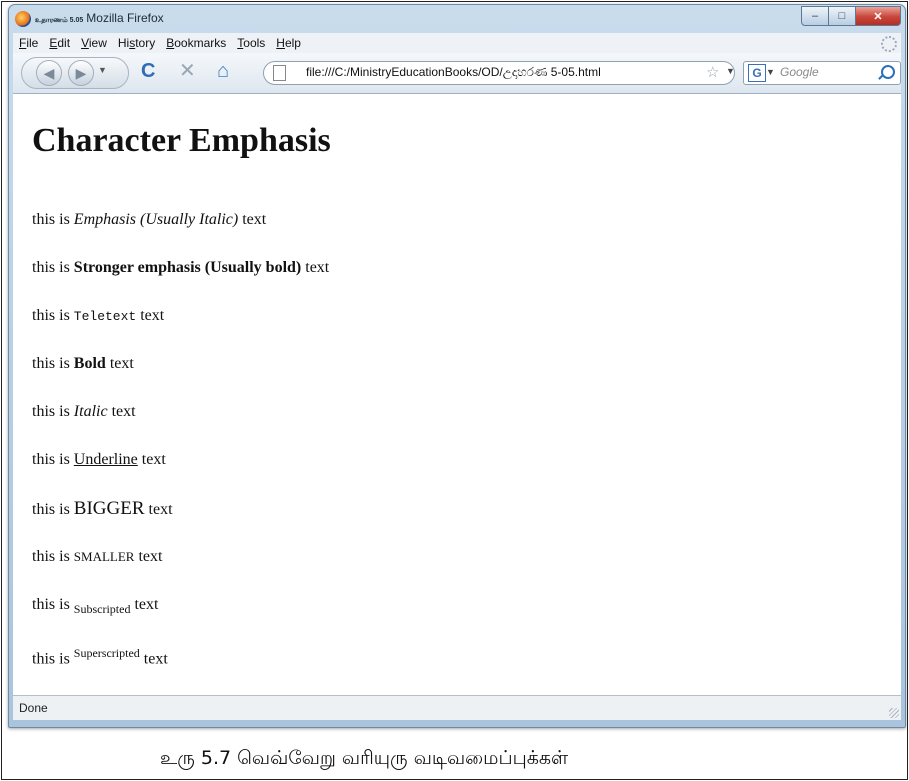  What do you see at coordinates (799, 72) in the screenshot?
I see `search-input: Google` at bounding box center [799, 72].